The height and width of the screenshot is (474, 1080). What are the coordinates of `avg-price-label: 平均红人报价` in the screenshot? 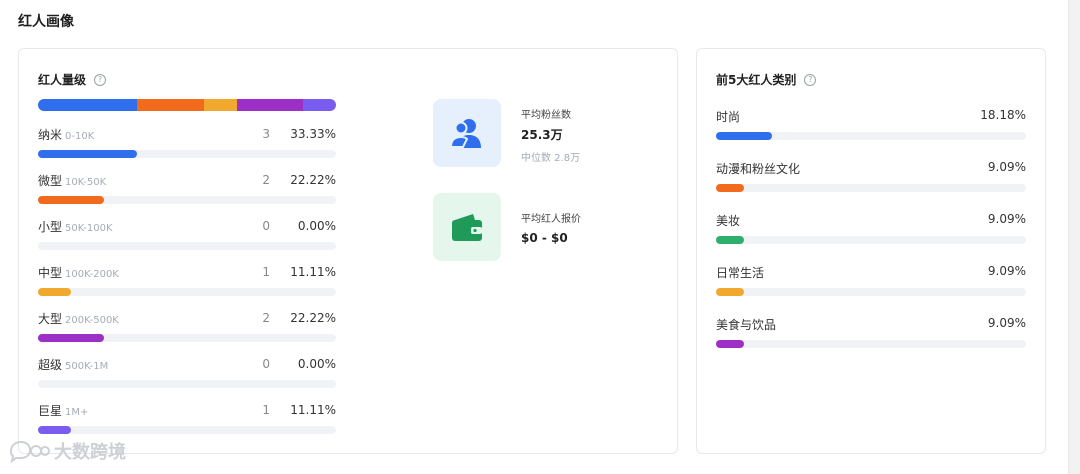 It's located at (551, 219).